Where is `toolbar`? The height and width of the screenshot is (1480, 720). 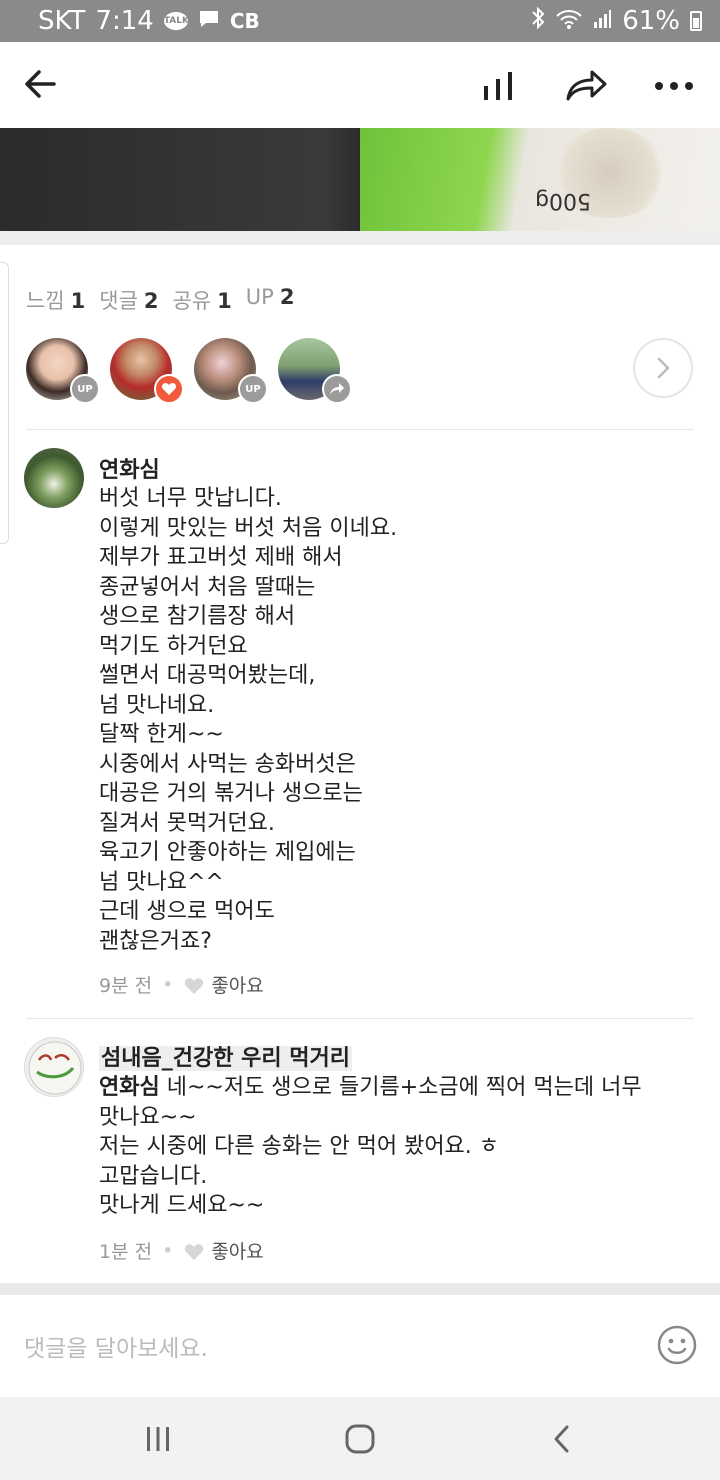 toolbar is located at coordinates (360, 85).